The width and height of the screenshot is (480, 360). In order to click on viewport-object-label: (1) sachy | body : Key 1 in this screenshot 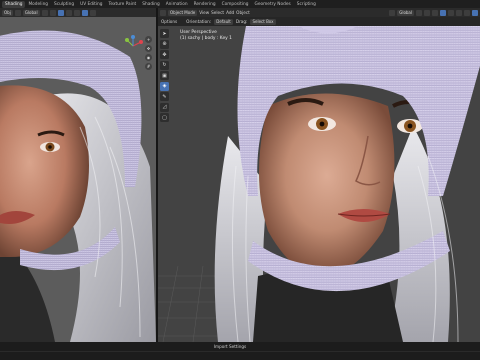, I will do `click(206, 38)`.